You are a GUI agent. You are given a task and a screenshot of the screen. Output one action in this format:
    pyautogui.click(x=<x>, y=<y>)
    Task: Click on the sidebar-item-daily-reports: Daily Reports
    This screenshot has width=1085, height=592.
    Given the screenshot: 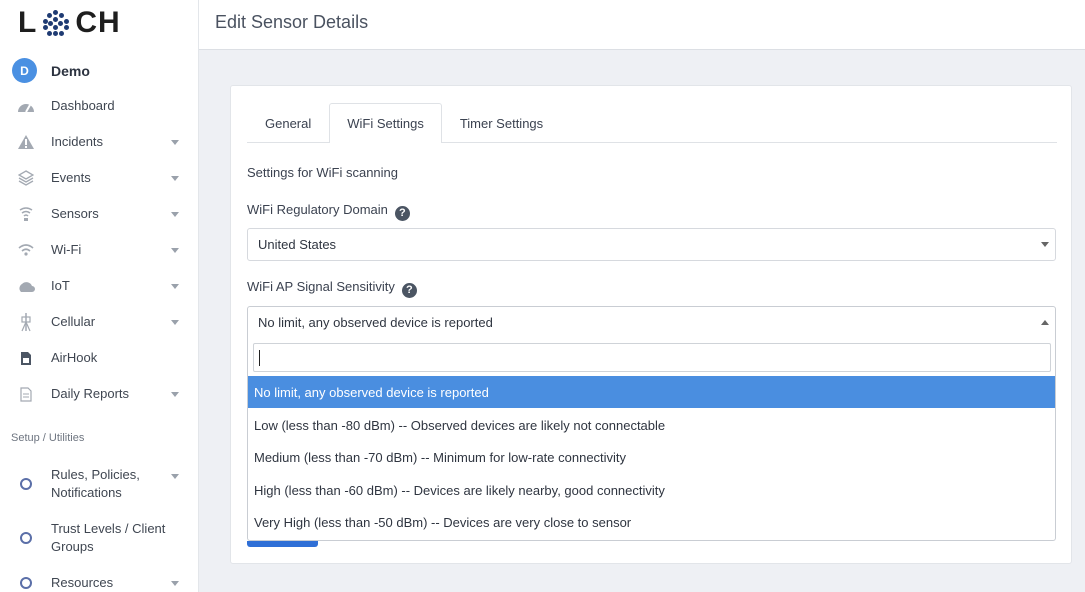 What is the action you would take?
    pyautogui.click(x=99, y=394)
    